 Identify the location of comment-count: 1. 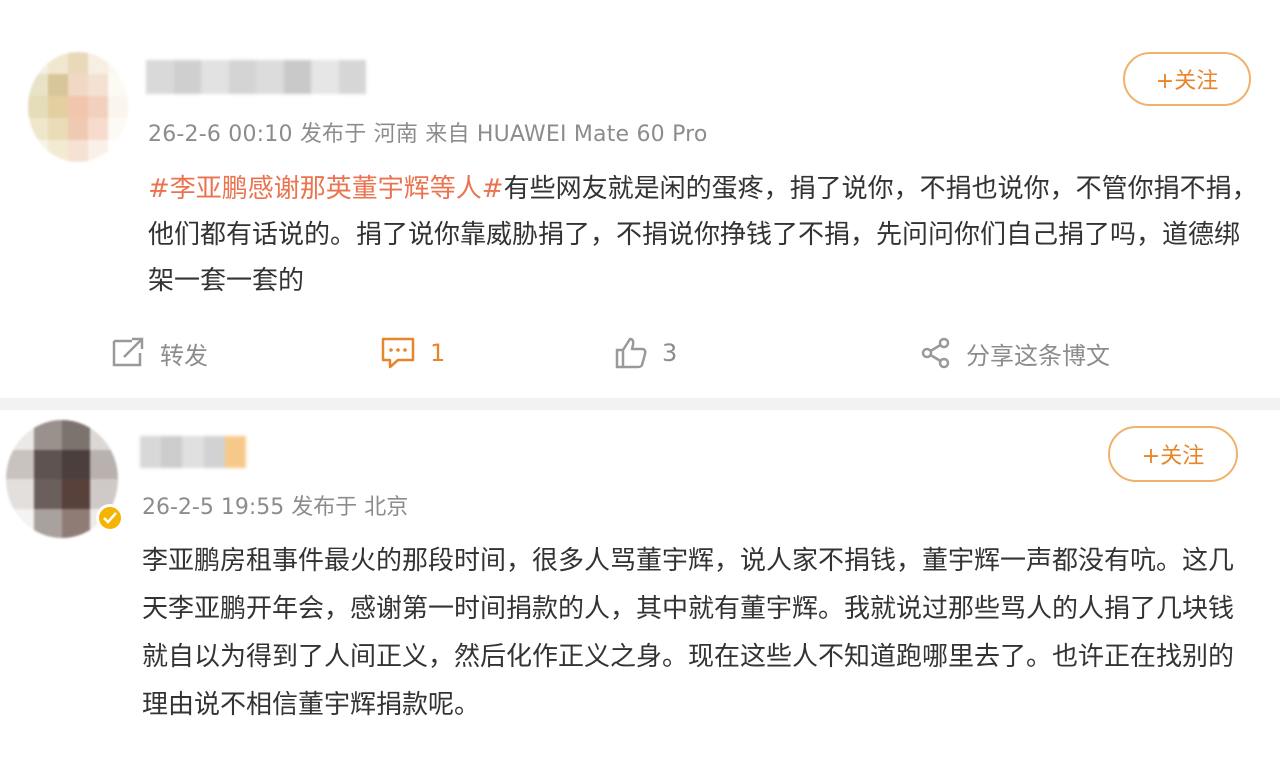
(438, 353).